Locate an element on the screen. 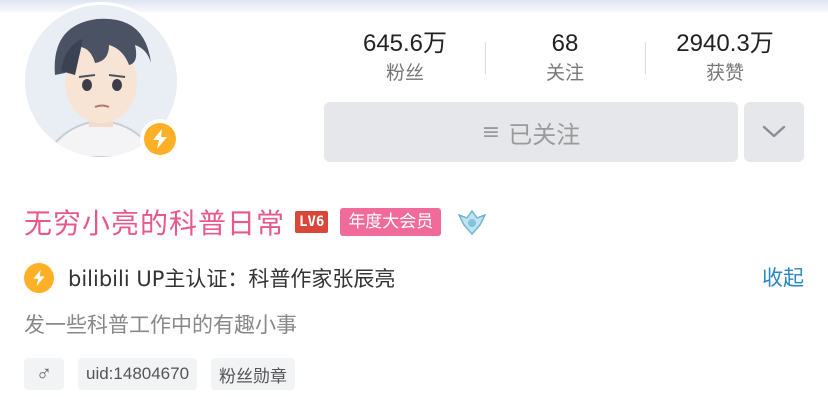 The height and width of the screenshot is (397, 828). followed-button: ≡ 已关注 is located at coordinates (531, 132).